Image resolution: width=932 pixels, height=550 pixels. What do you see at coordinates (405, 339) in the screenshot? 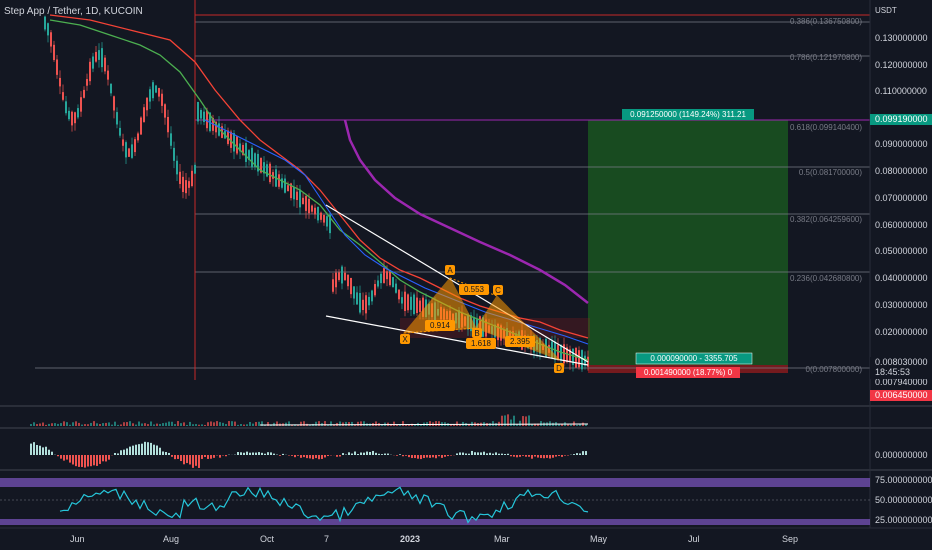
I see `pattern-point-x: X` at bounding box center [405, 339].